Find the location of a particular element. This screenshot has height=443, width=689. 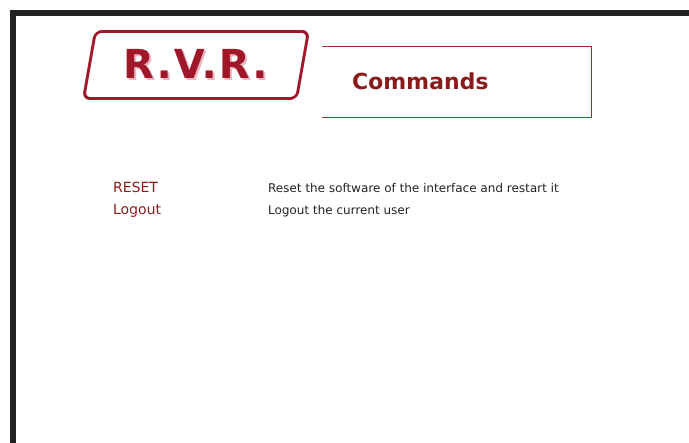

page-title: Commands is located at coordinates (420, 82).